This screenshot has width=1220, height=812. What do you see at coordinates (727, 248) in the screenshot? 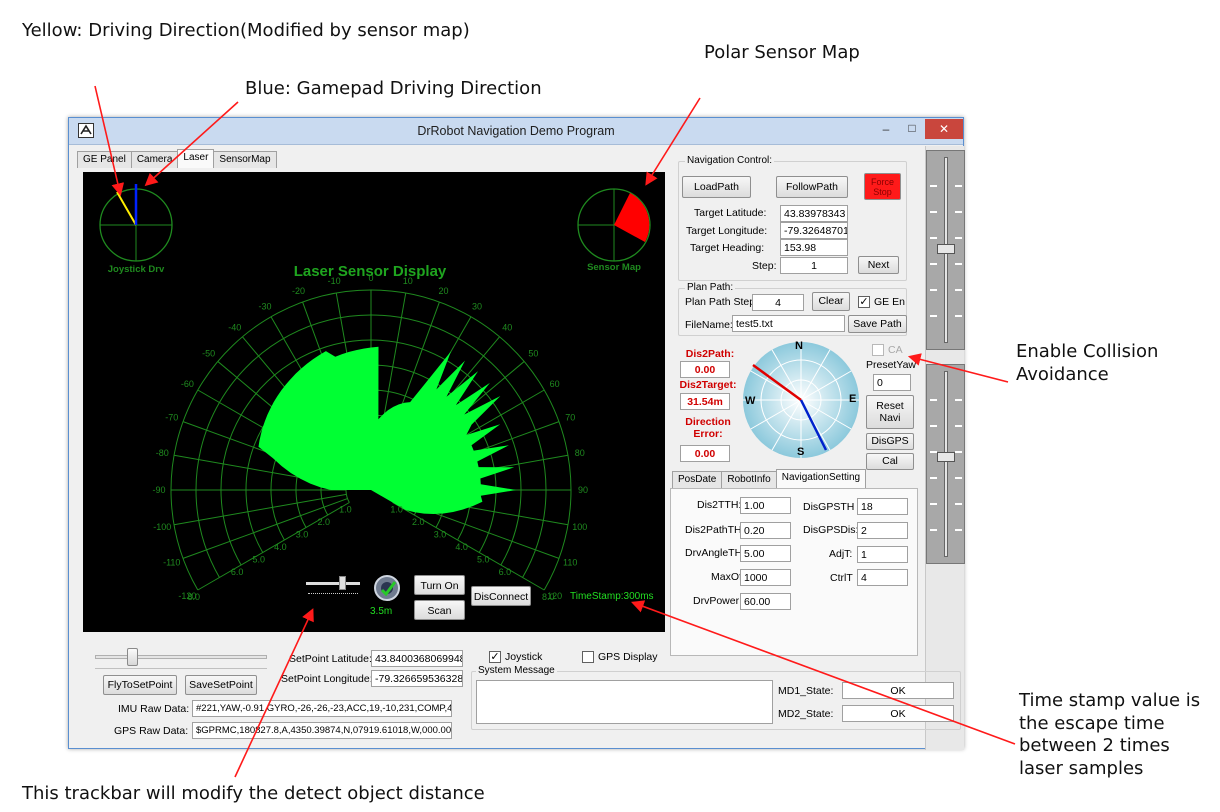
I see `target-heading-label: Target Heading:` at bounding box center [727, 248].